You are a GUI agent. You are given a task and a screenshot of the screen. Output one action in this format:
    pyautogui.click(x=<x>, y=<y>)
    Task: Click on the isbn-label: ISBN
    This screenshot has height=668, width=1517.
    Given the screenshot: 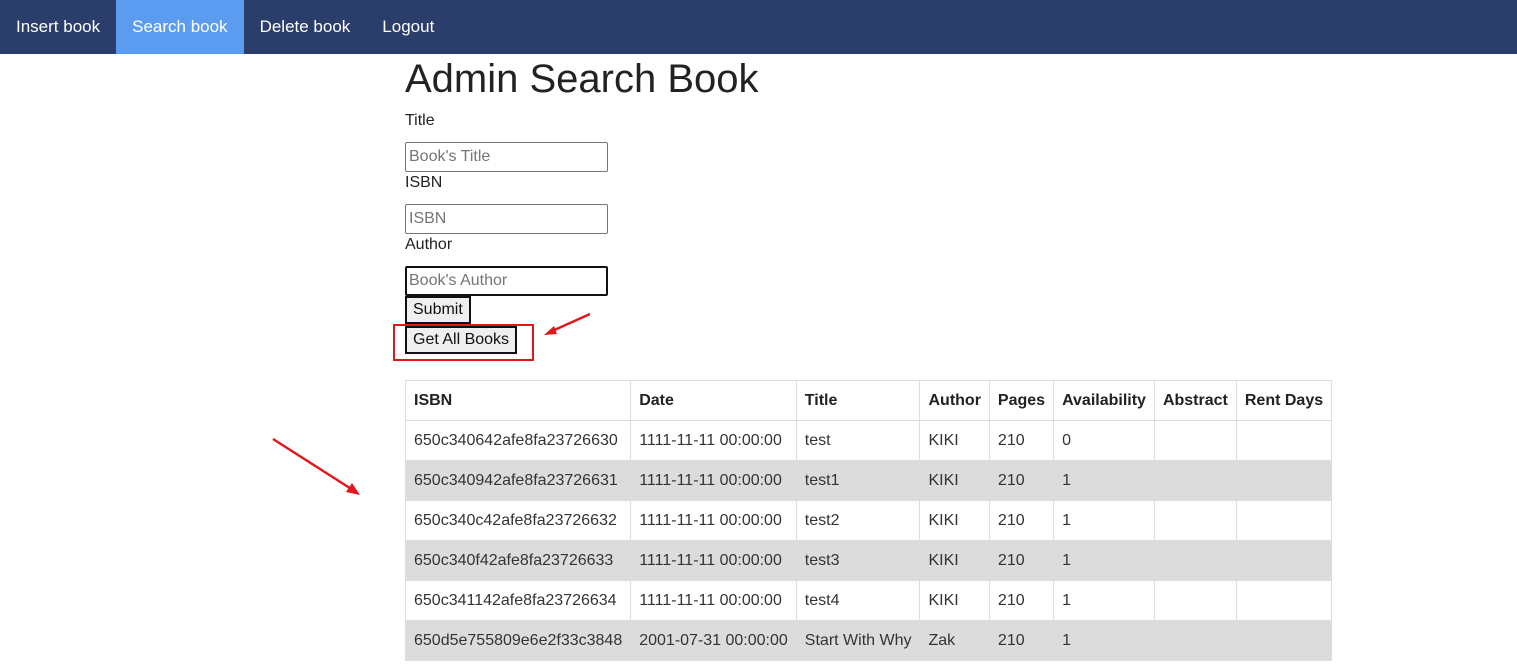 What is the action you would take?
    pyautogui.click(x=424, y=182)
    